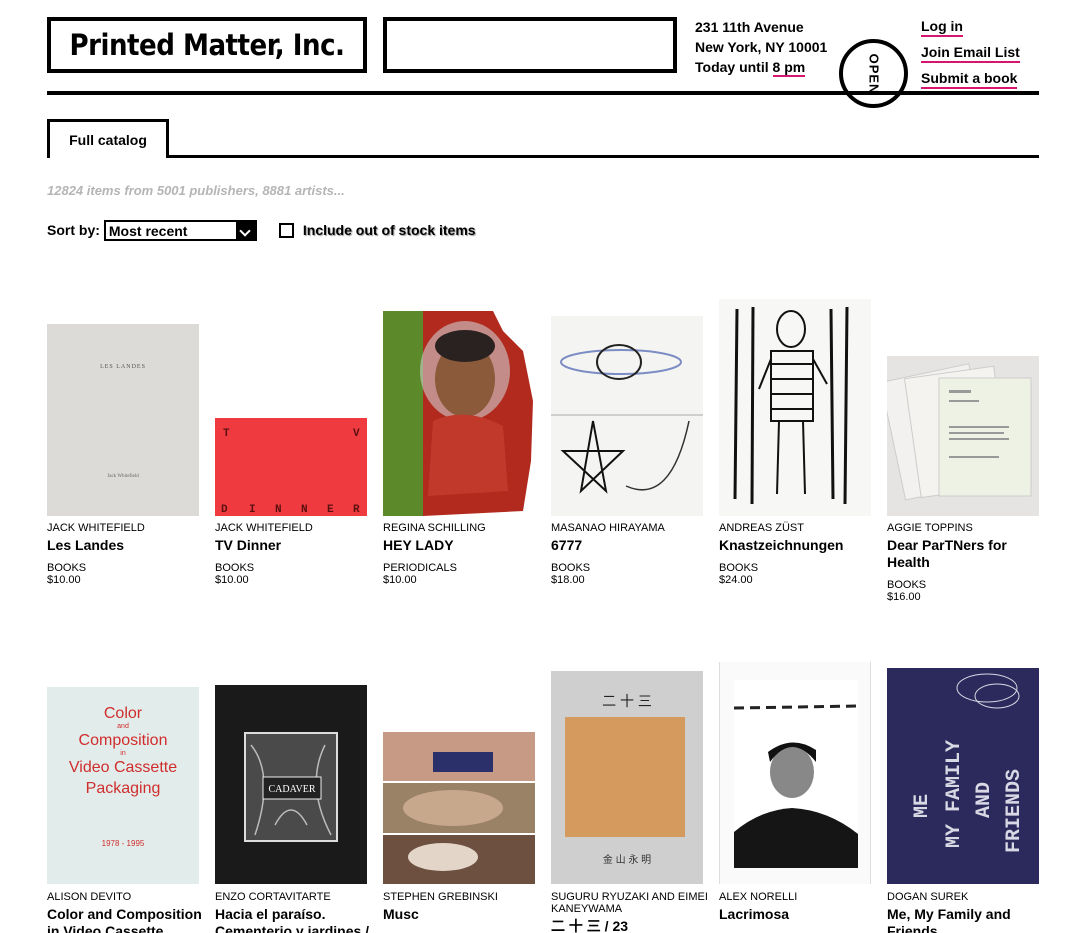 This screenshot has height=933, width=1085. Describe the element at coordinates (123, 367) in the screenshot. I see `cover-title: LES LANDES` at that location.